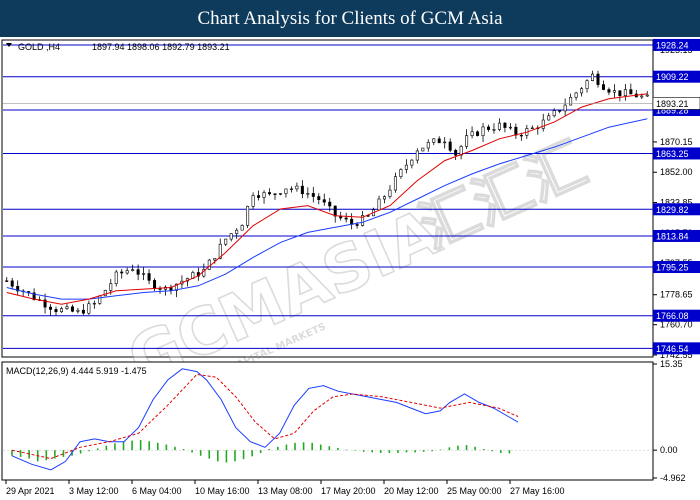 The image size is (700, 500). I want to click on x-tick-label: 25 May 00:00, so click(474, 491).